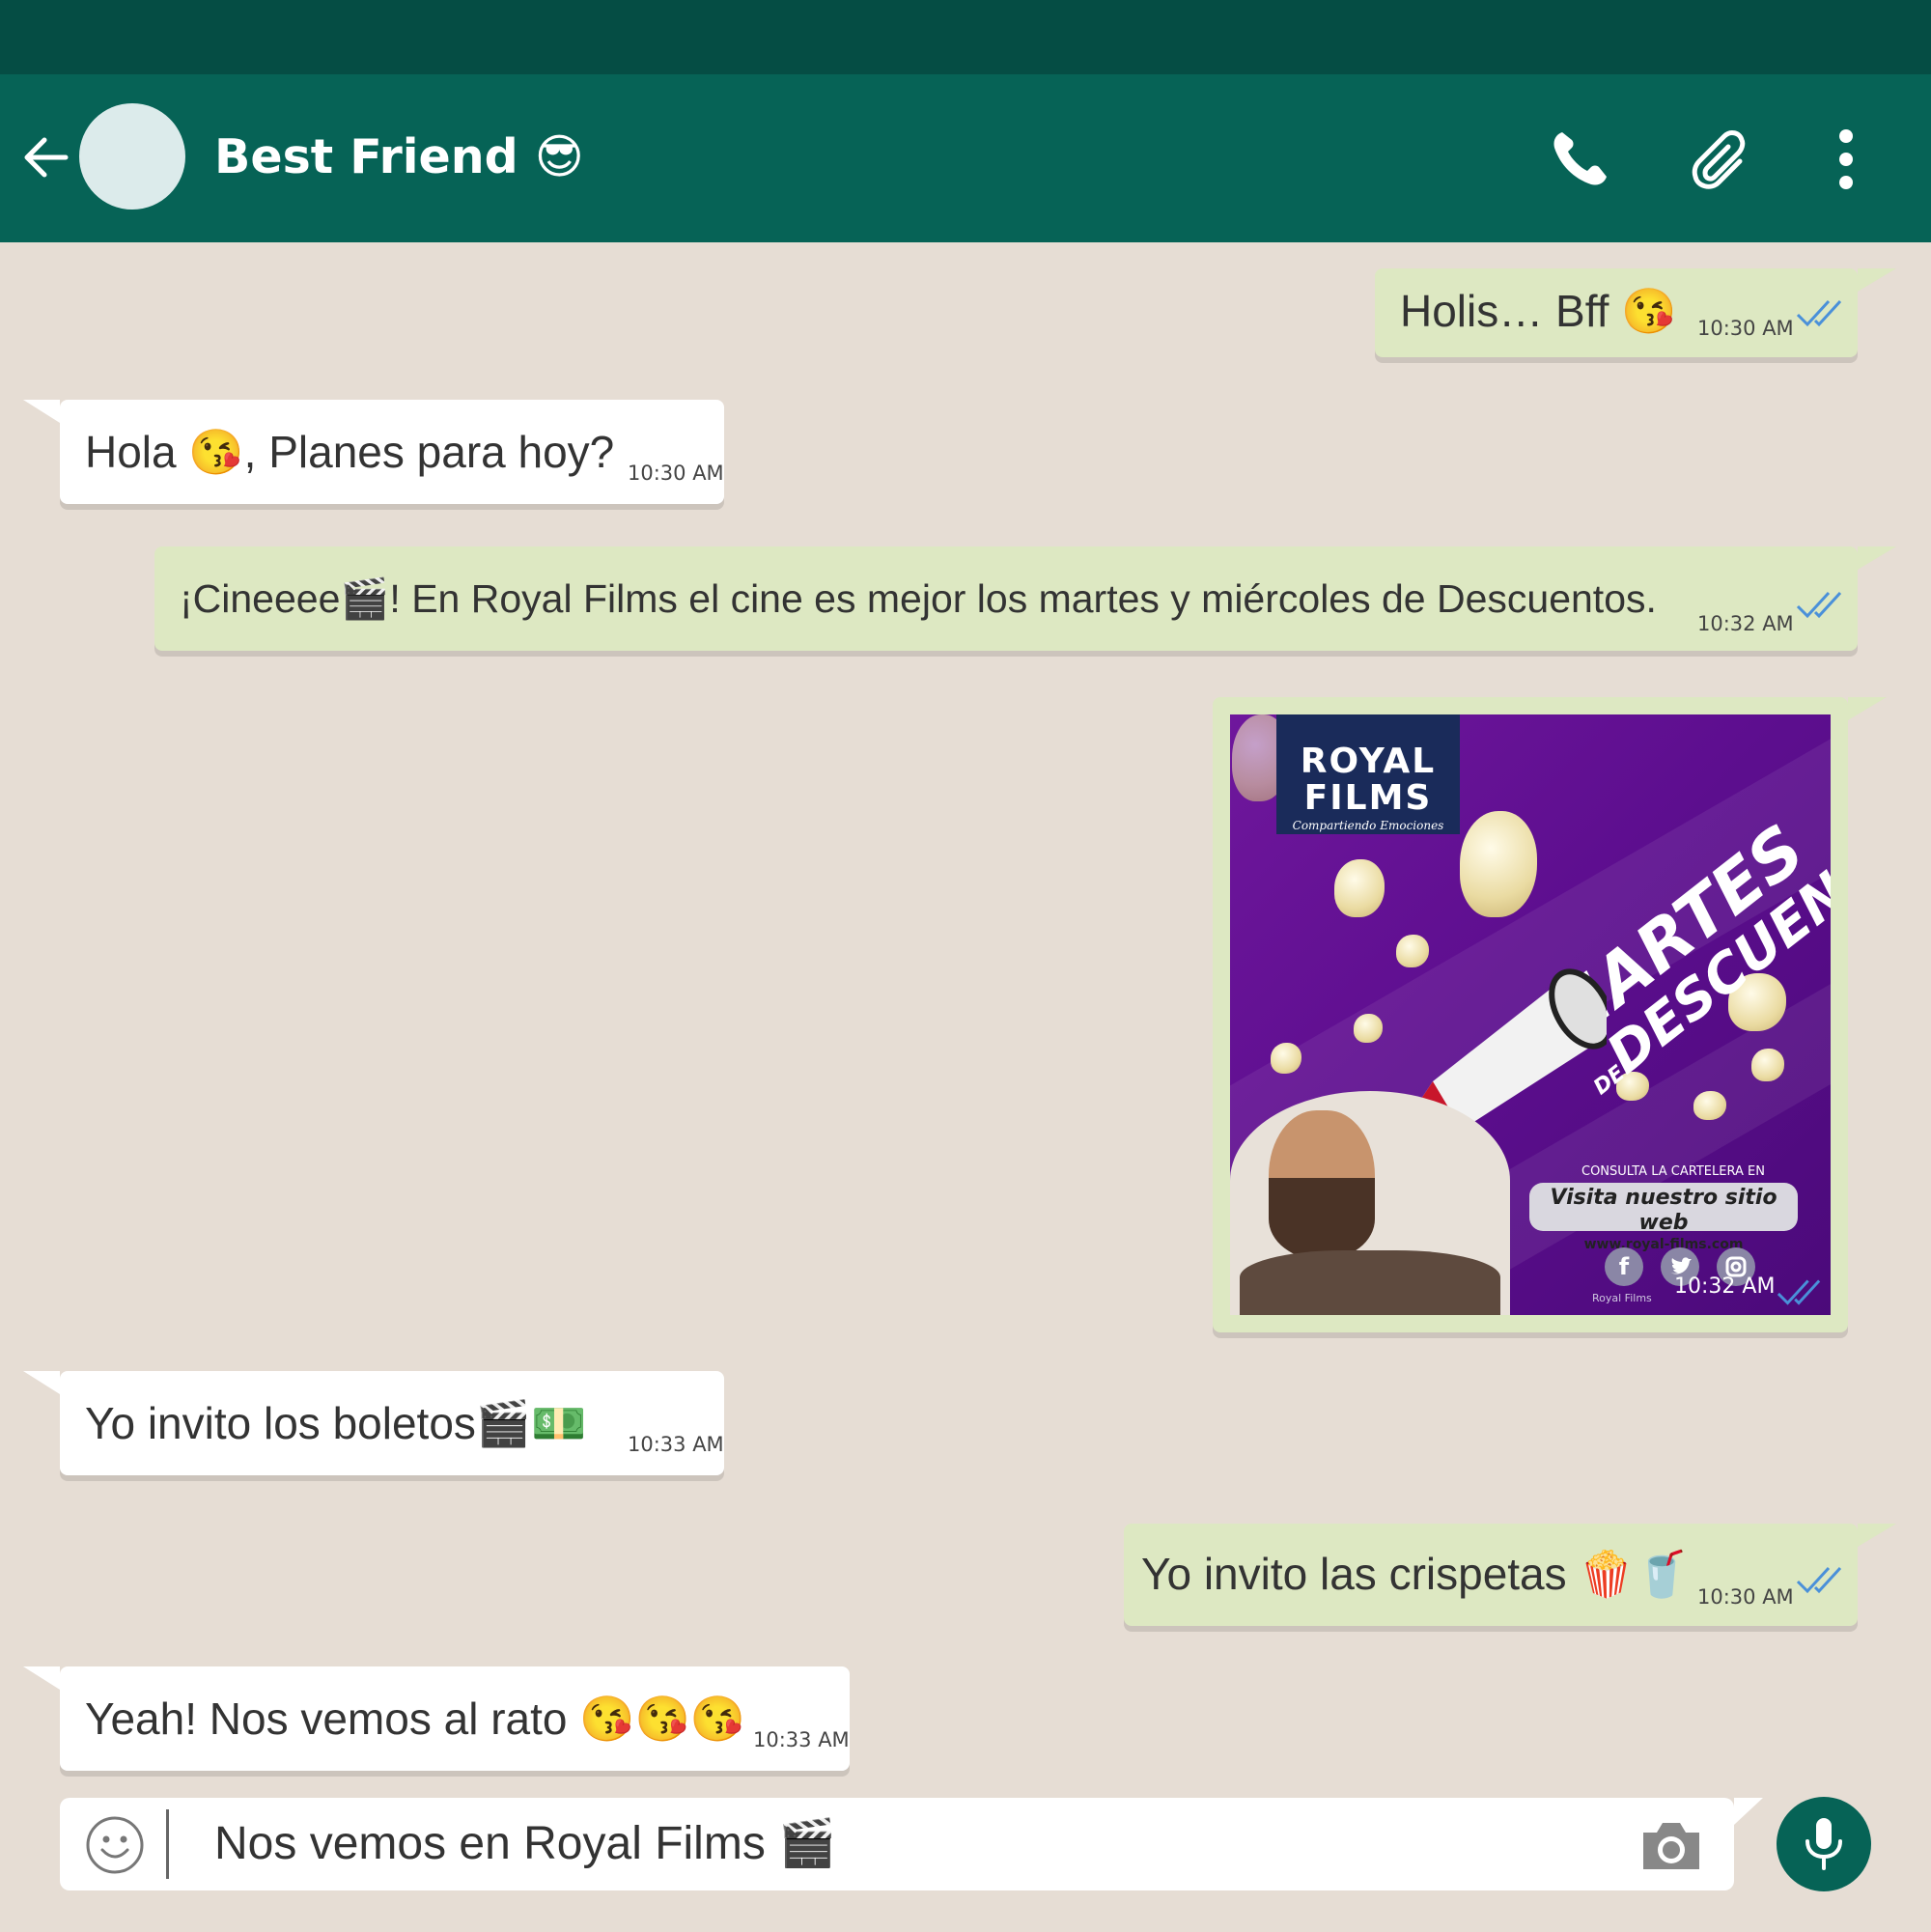 The image size is (1931, 1932). What do you see at coordinates (1368, 798) in the screenshot?
I see `logo-line2: FILMS` at bounding box center [1368, 798].